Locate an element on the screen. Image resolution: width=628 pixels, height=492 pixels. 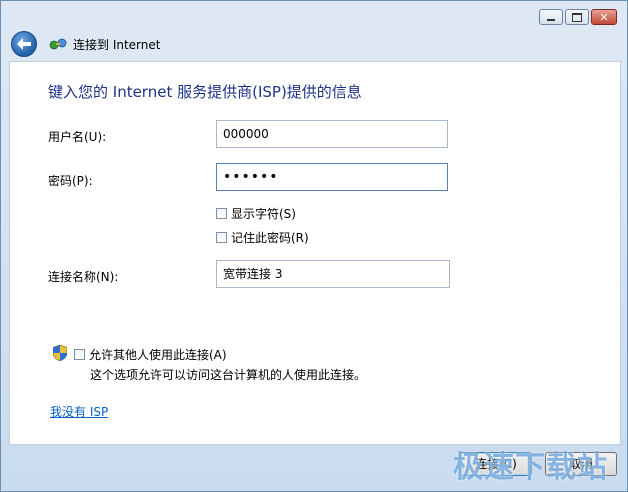
close-button: ✕ is located at coordinates (604, 17).